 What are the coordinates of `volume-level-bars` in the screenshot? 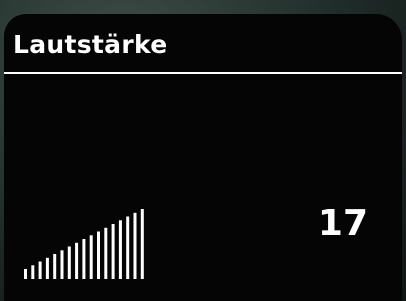 It's located at (84, 244).